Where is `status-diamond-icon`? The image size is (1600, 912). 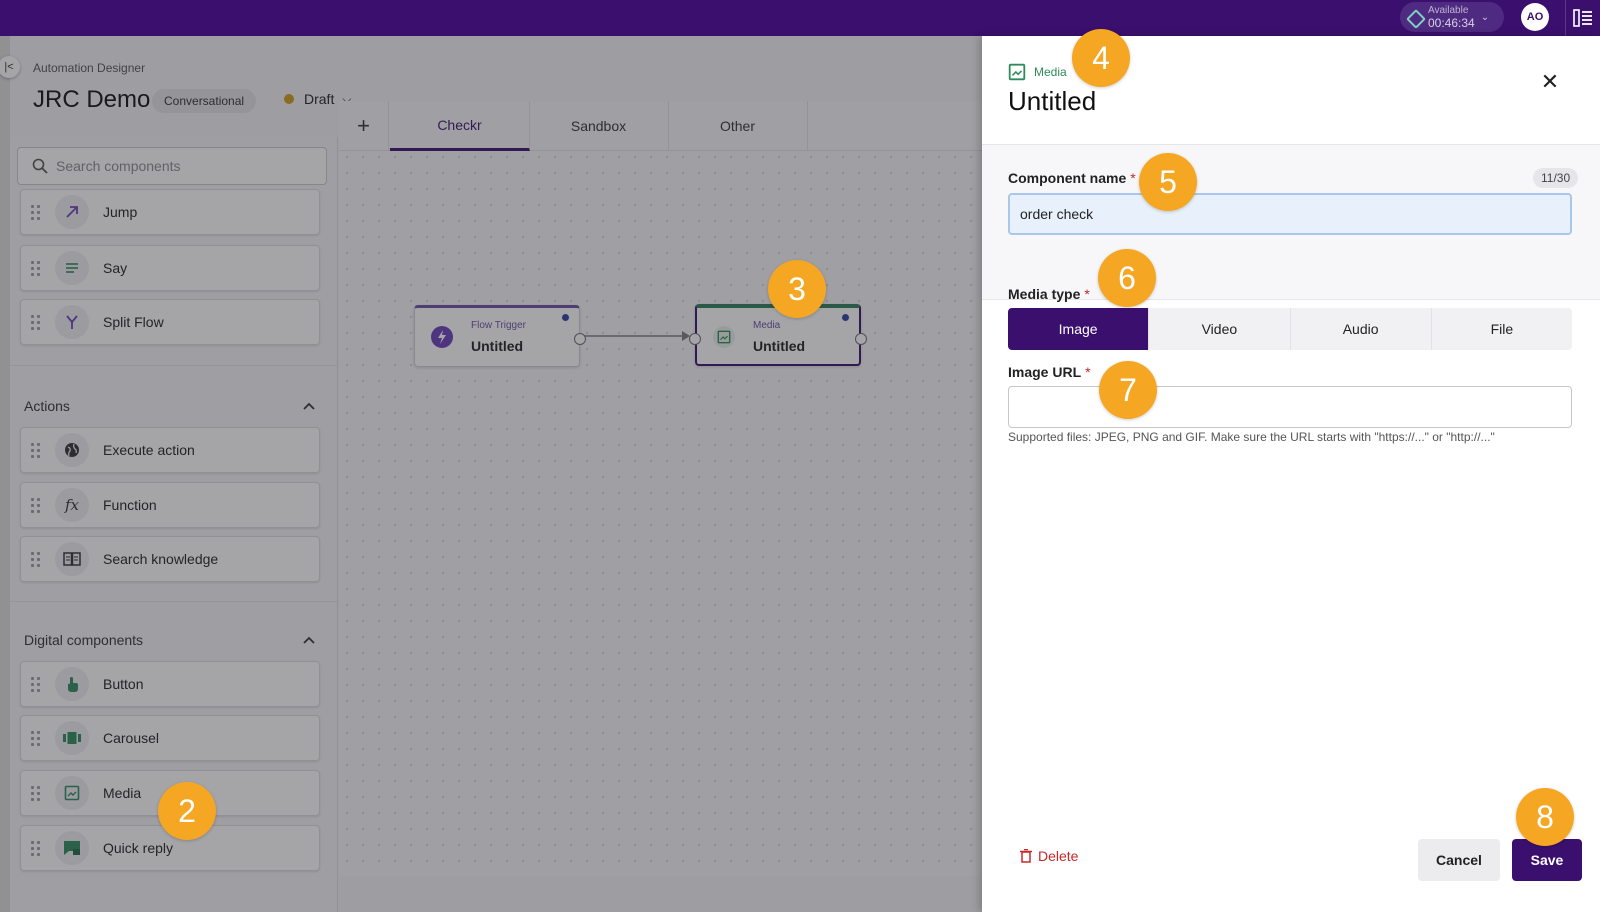
status-diamond-icon is located at coordinates (1414, 17).